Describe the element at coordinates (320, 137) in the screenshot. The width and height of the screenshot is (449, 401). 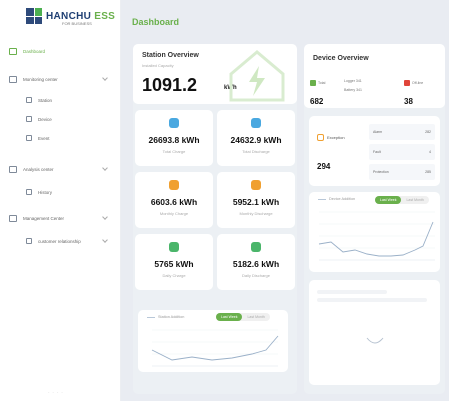
I see `exception-icon` at that location.